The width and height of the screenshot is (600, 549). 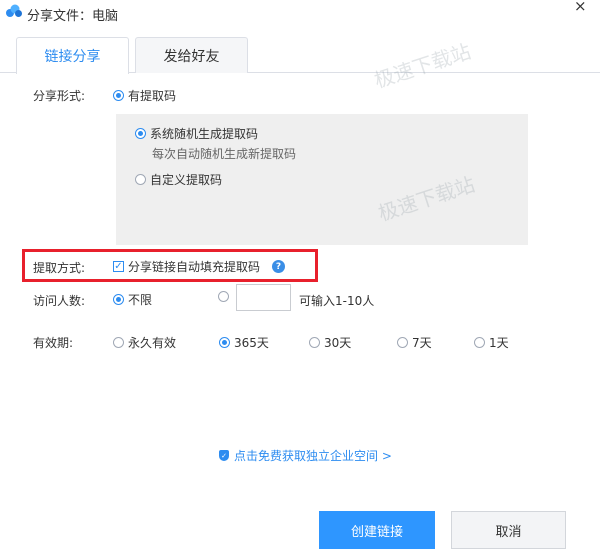 I want to click on share-form-option: 有提取码, so click(x=144, y=95).